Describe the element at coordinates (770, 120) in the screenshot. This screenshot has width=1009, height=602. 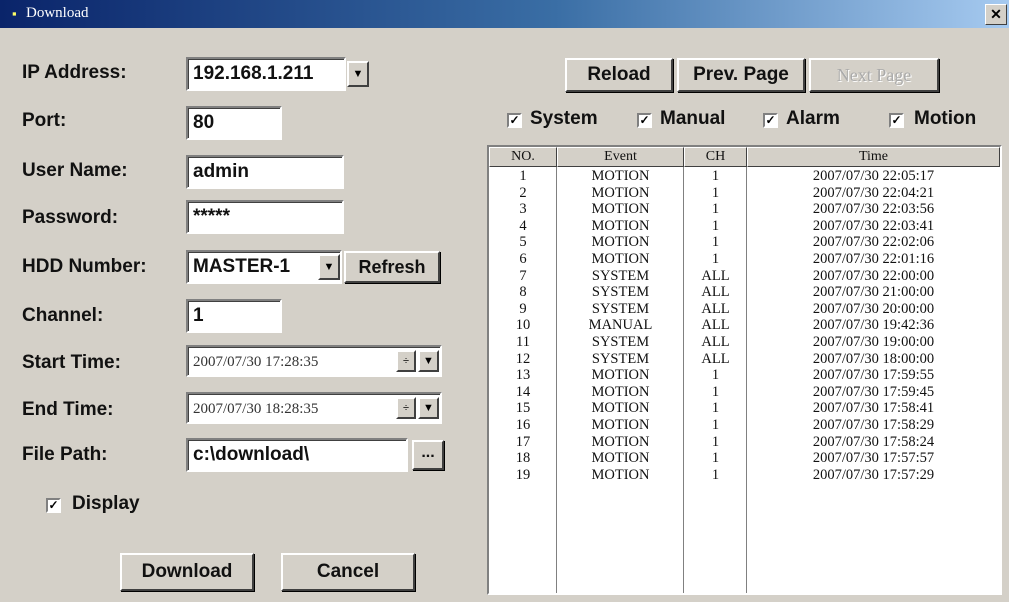
I see `alarm-checkbox: ✓` at that location.